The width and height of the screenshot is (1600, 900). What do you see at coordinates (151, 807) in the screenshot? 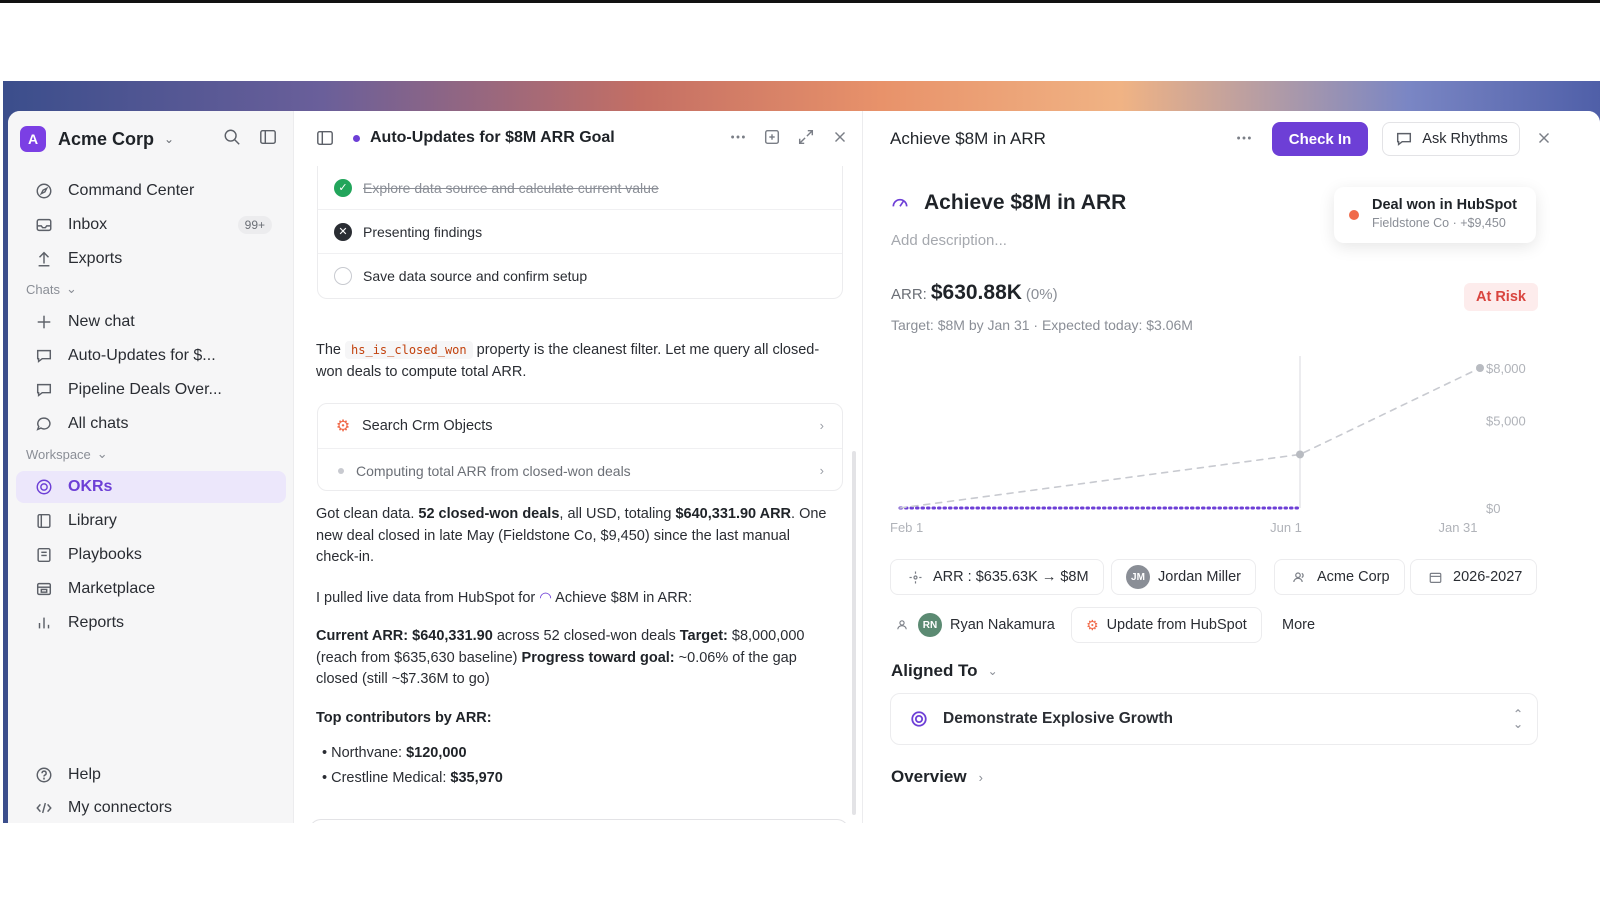
I see `sidebar-item-my-connectors: My connectors` at bounding box center [151, 807].